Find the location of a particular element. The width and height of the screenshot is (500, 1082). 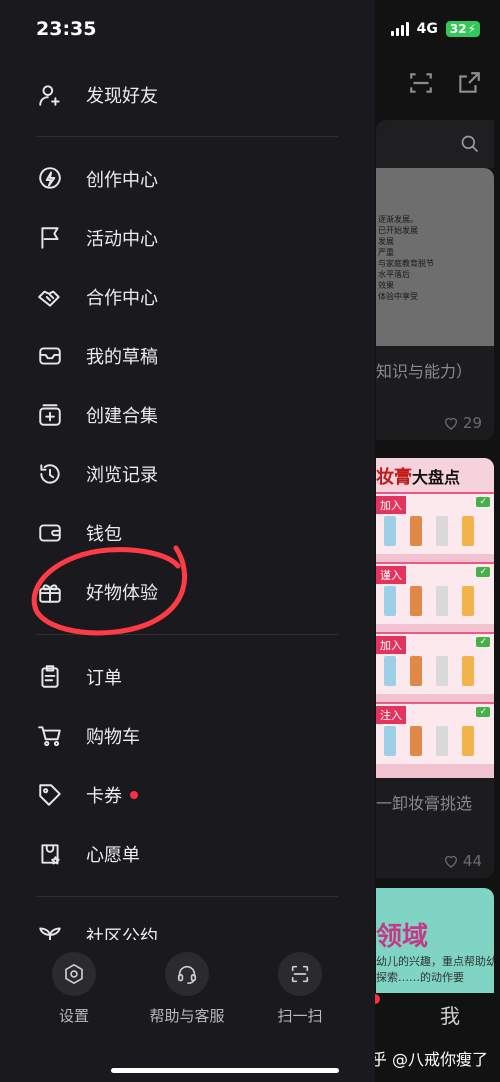

status-indicators: 4G 32 ⚡ is located at coordinates (435, 29).